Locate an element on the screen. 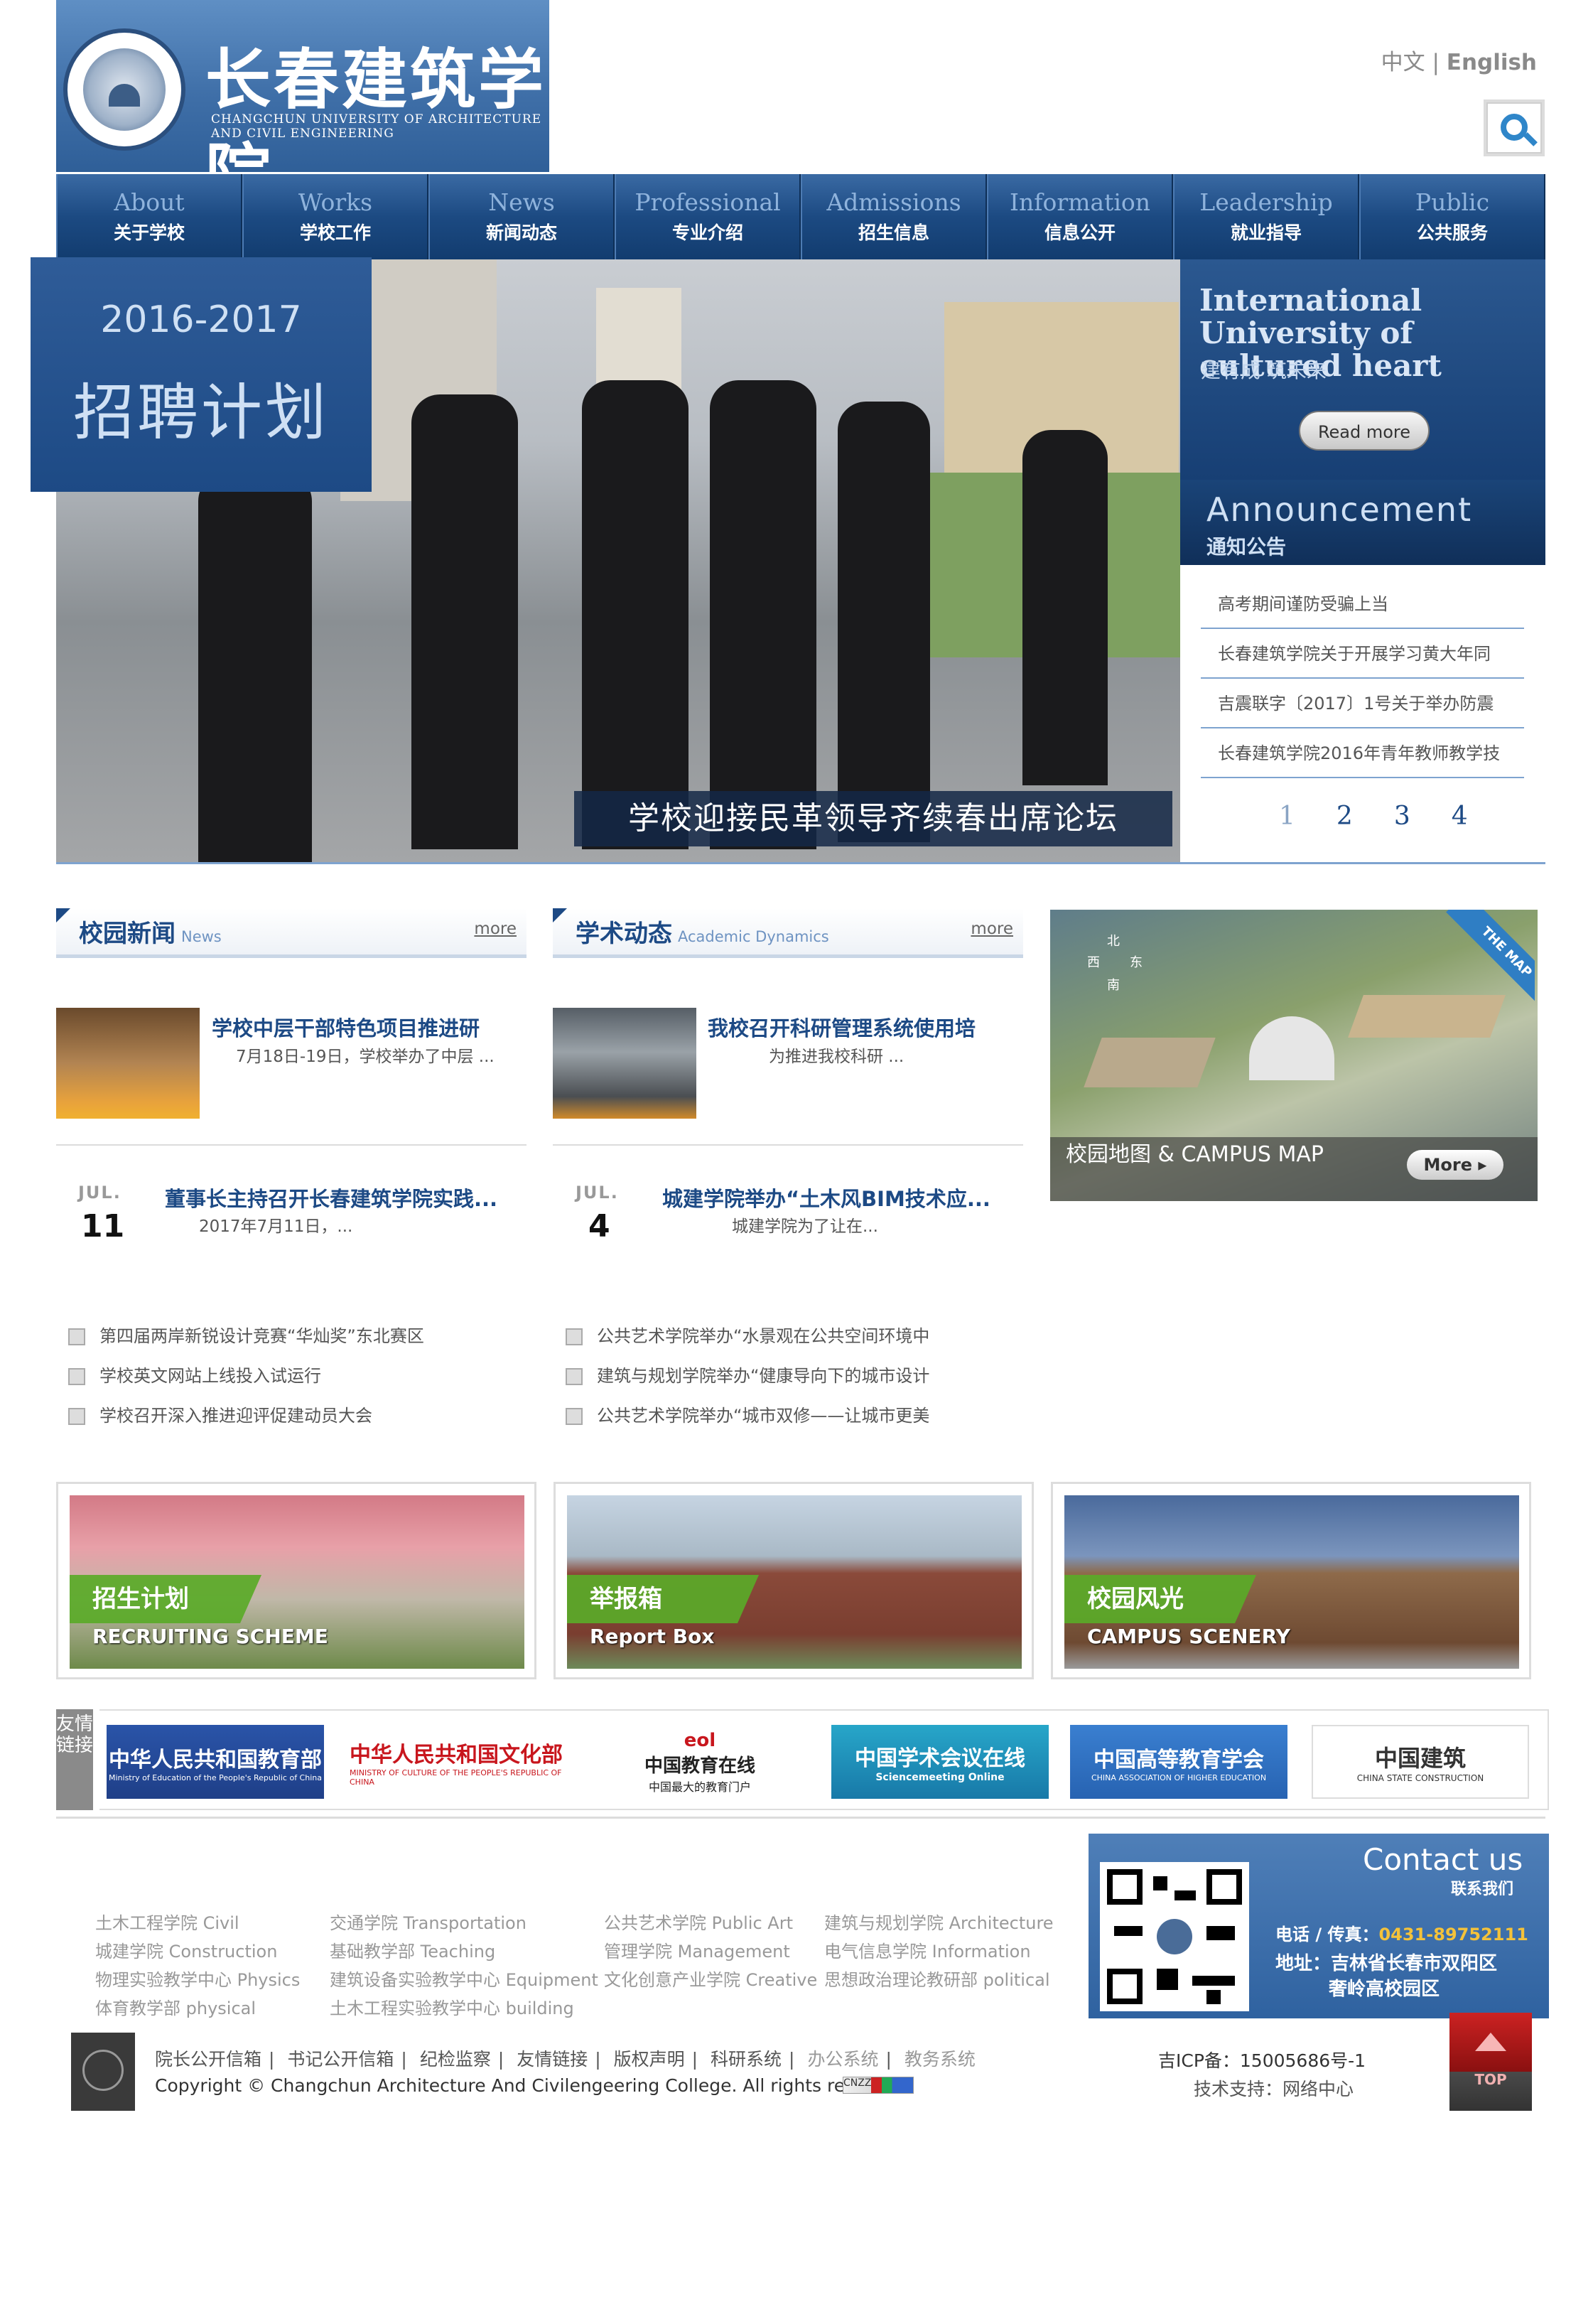  nav-item-admissions: Admissions 招生信息 is located at coordinates (894, 216).